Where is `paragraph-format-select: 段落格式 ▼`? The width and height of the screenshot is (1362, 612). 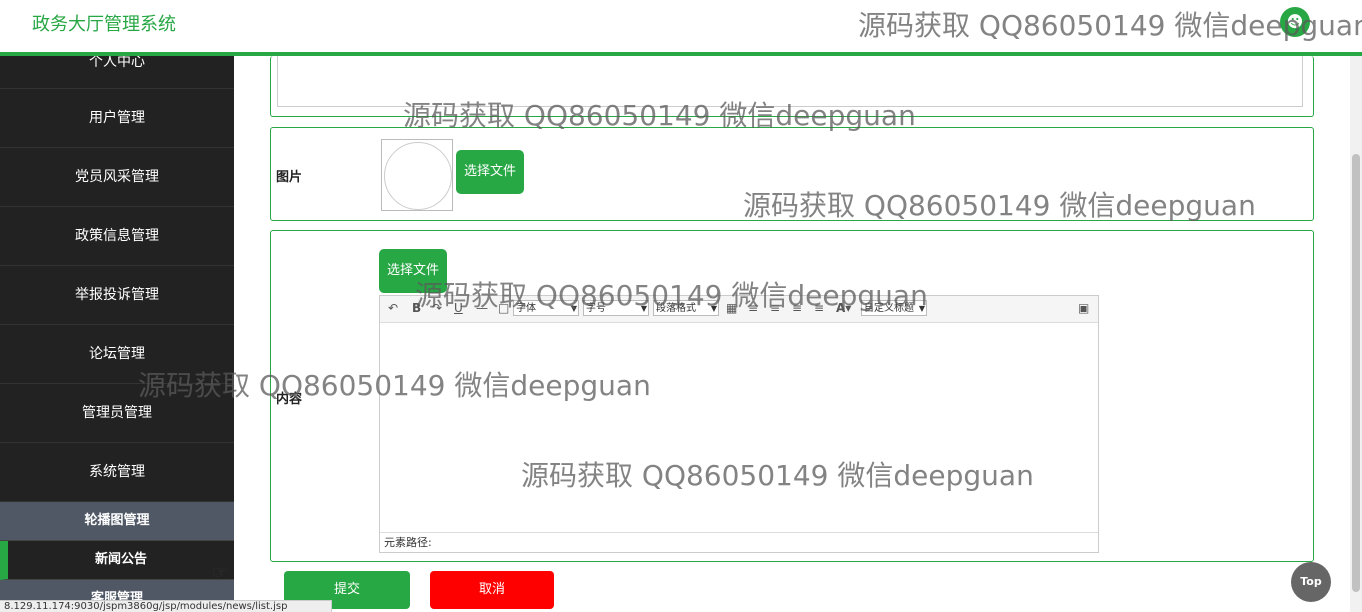
paragraph-format-select: 段落格式 ▼ is located at coordinates (686, 308).